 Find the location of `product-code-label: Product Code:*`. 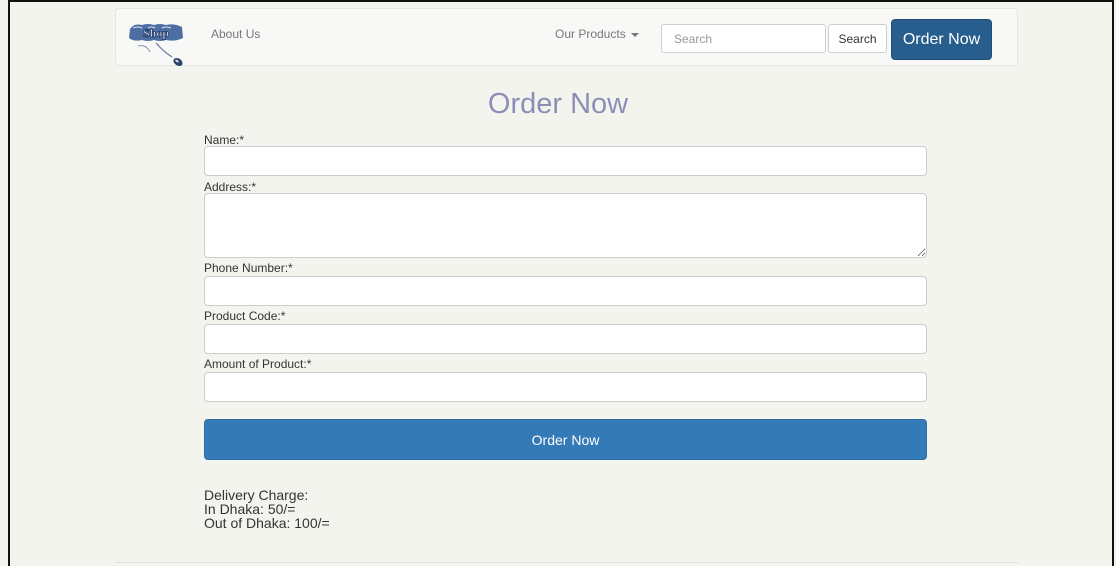

product-code-label: Product Code:* is located at coordinates (245, 316).